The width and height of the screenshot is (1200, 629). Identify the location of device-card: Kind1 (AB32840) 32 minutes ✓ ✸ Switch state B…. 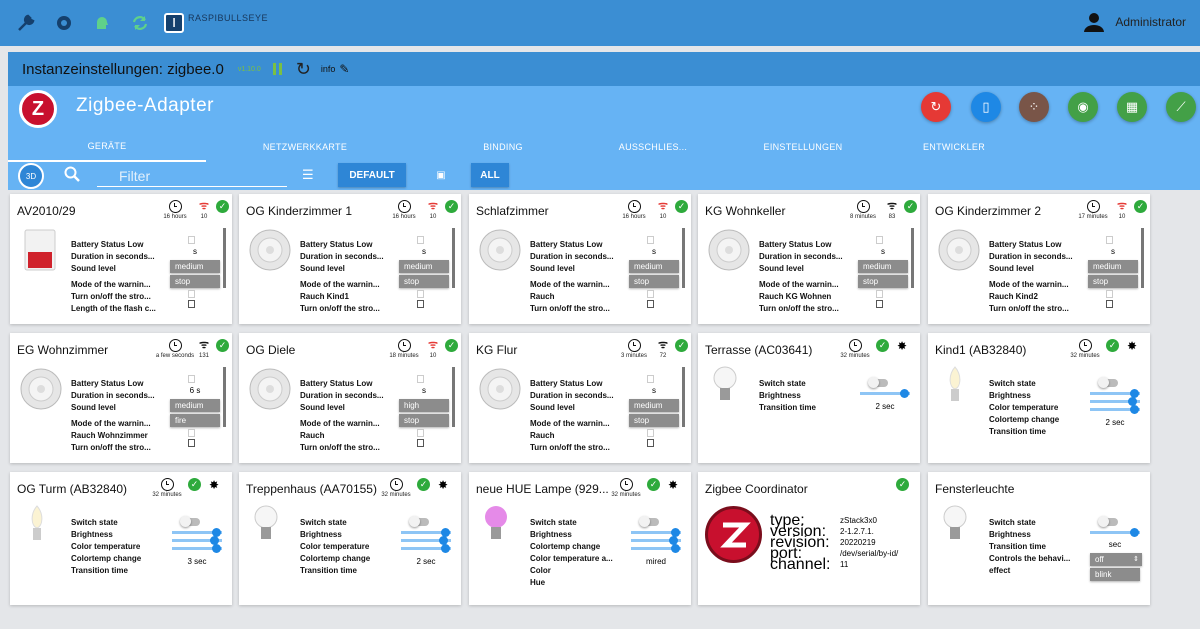
(1039, 398).